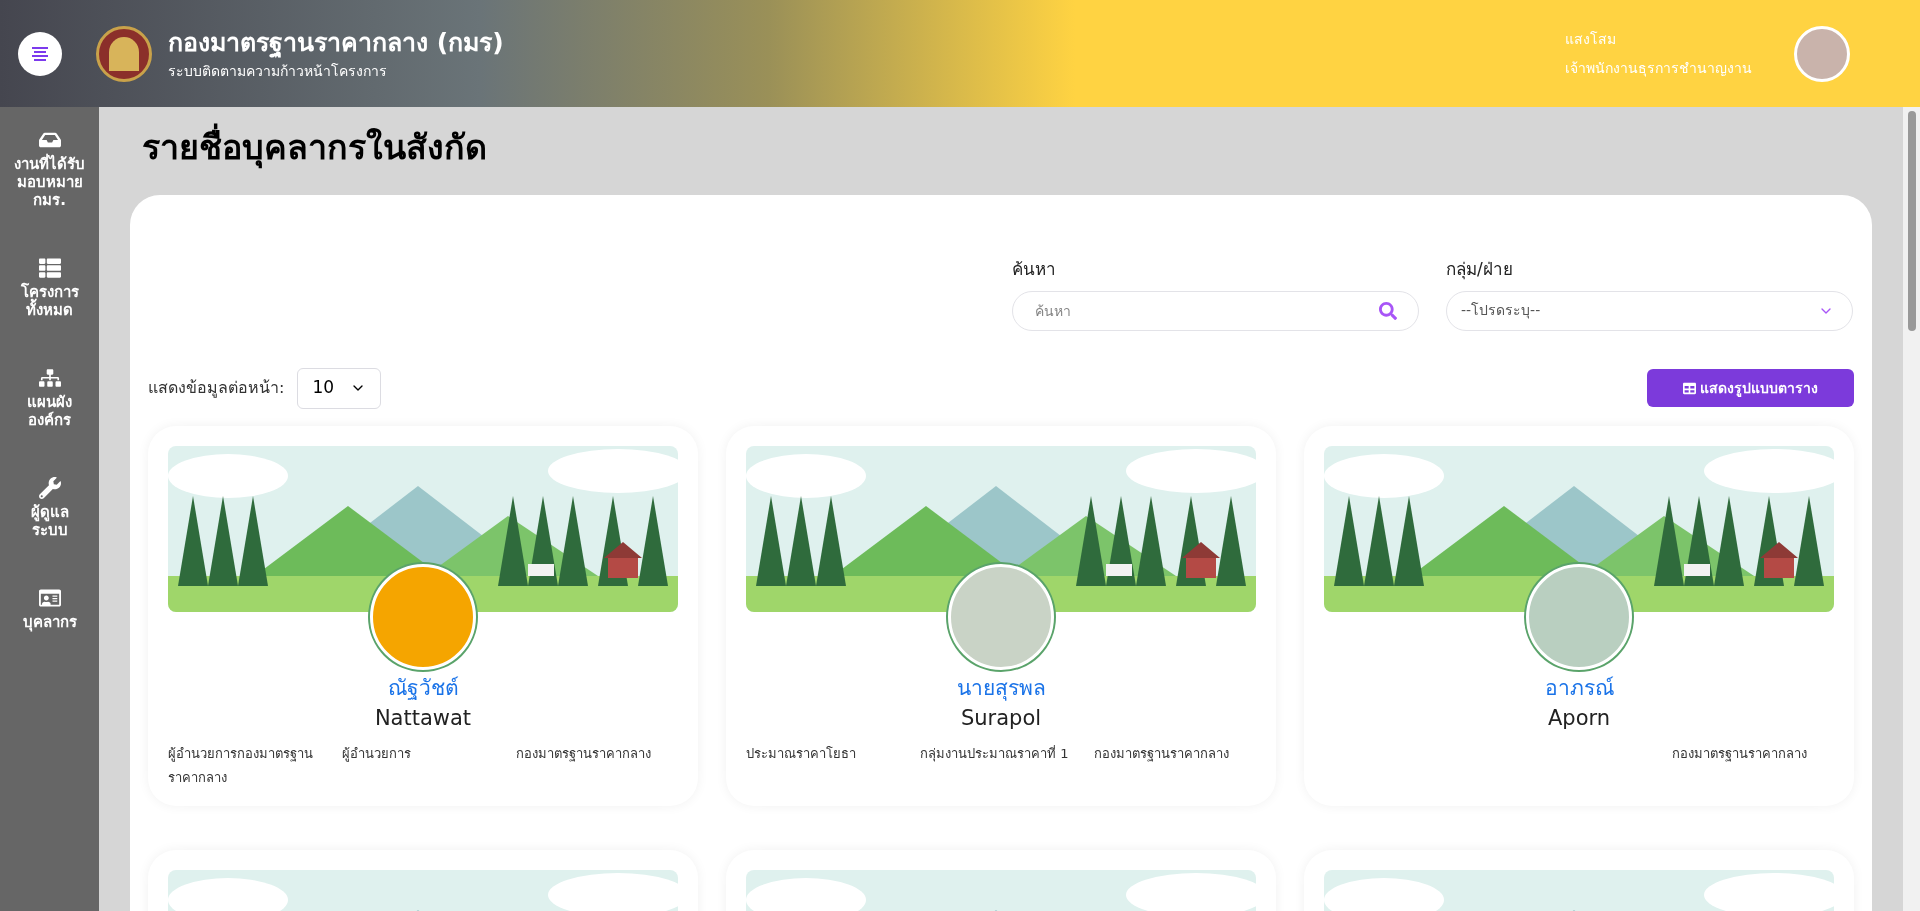 The width and height of the screenshot is (1920, 911). I want to click on list-icon, so click(49, 268).